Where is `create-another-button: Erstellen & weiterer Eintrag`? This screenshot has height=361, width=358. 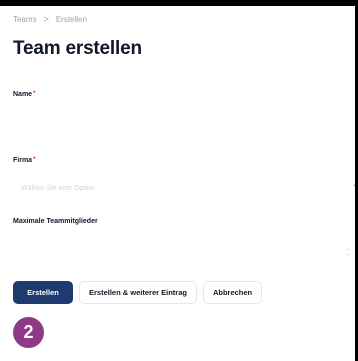 create-another-button: Erstellen & weiterer Eintrag is located at coordinates (138, 292).